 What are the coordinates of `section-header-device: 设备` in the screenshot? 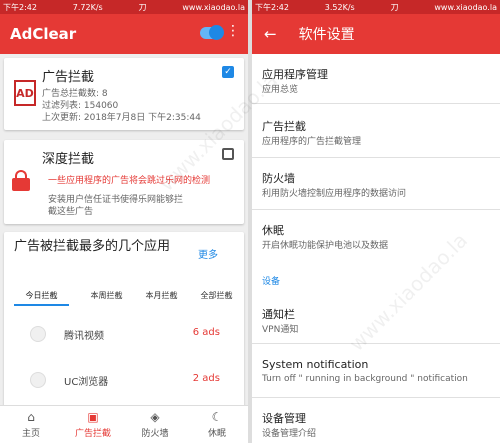 It's located at (271, 282).